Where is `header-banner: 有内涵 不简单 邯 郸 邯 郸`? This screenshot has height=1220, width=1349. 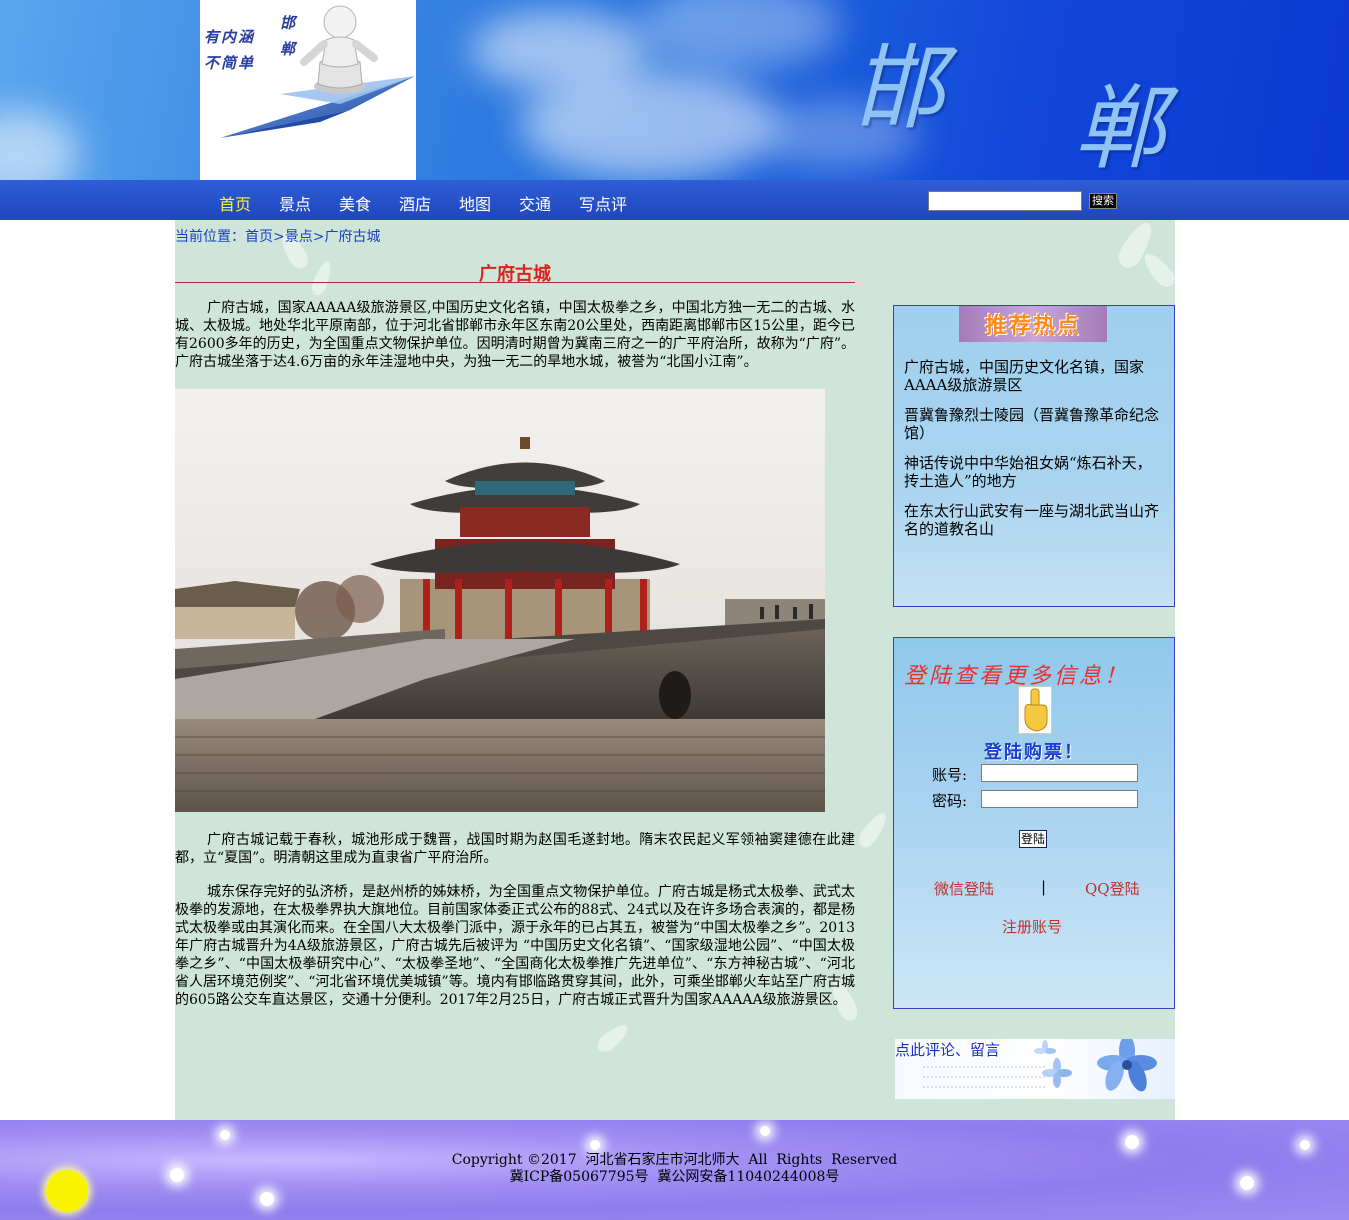 header-banner: 有内涵 不简单 邯 郸 邯 郸 is located at coordinates (674, 90).